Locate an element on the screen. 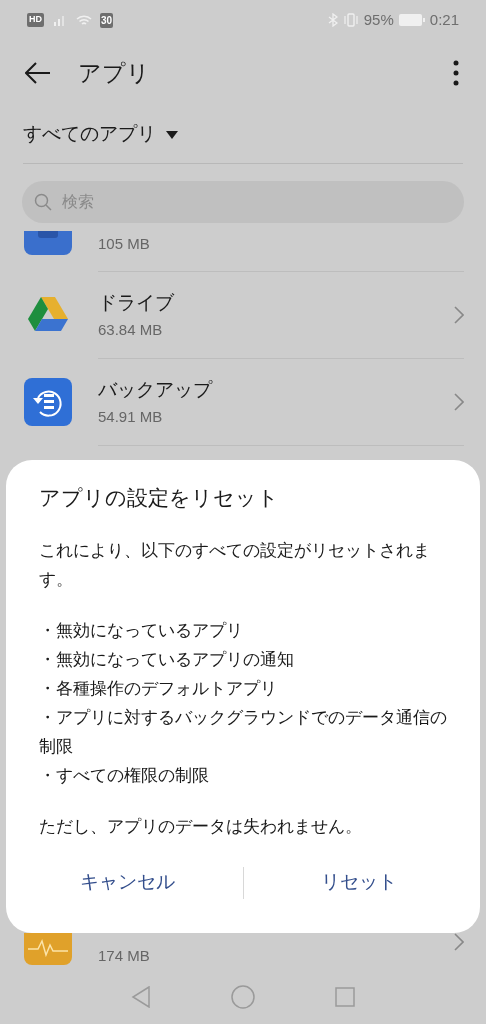 This screenshot has width=486, height=1024. hd-indicator: HD is located at coordinates (35, 20).